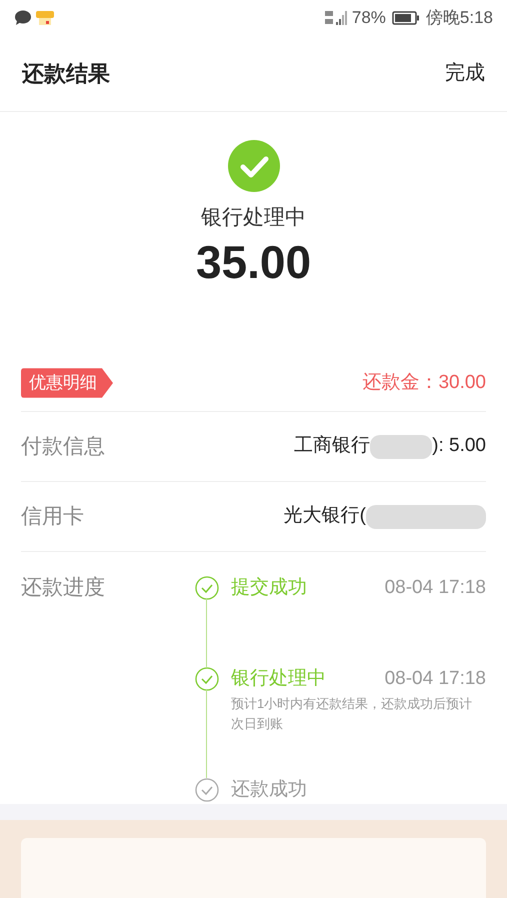 The width and height of the screenshot is (507, 898). I want to click on blurred-area, so click(401, 446).